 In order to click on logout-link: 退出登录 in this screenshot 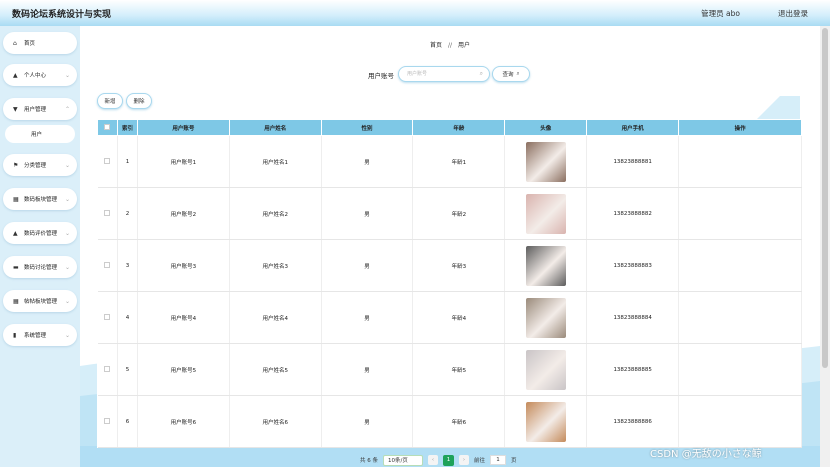, I will do `click(793, 13)`.